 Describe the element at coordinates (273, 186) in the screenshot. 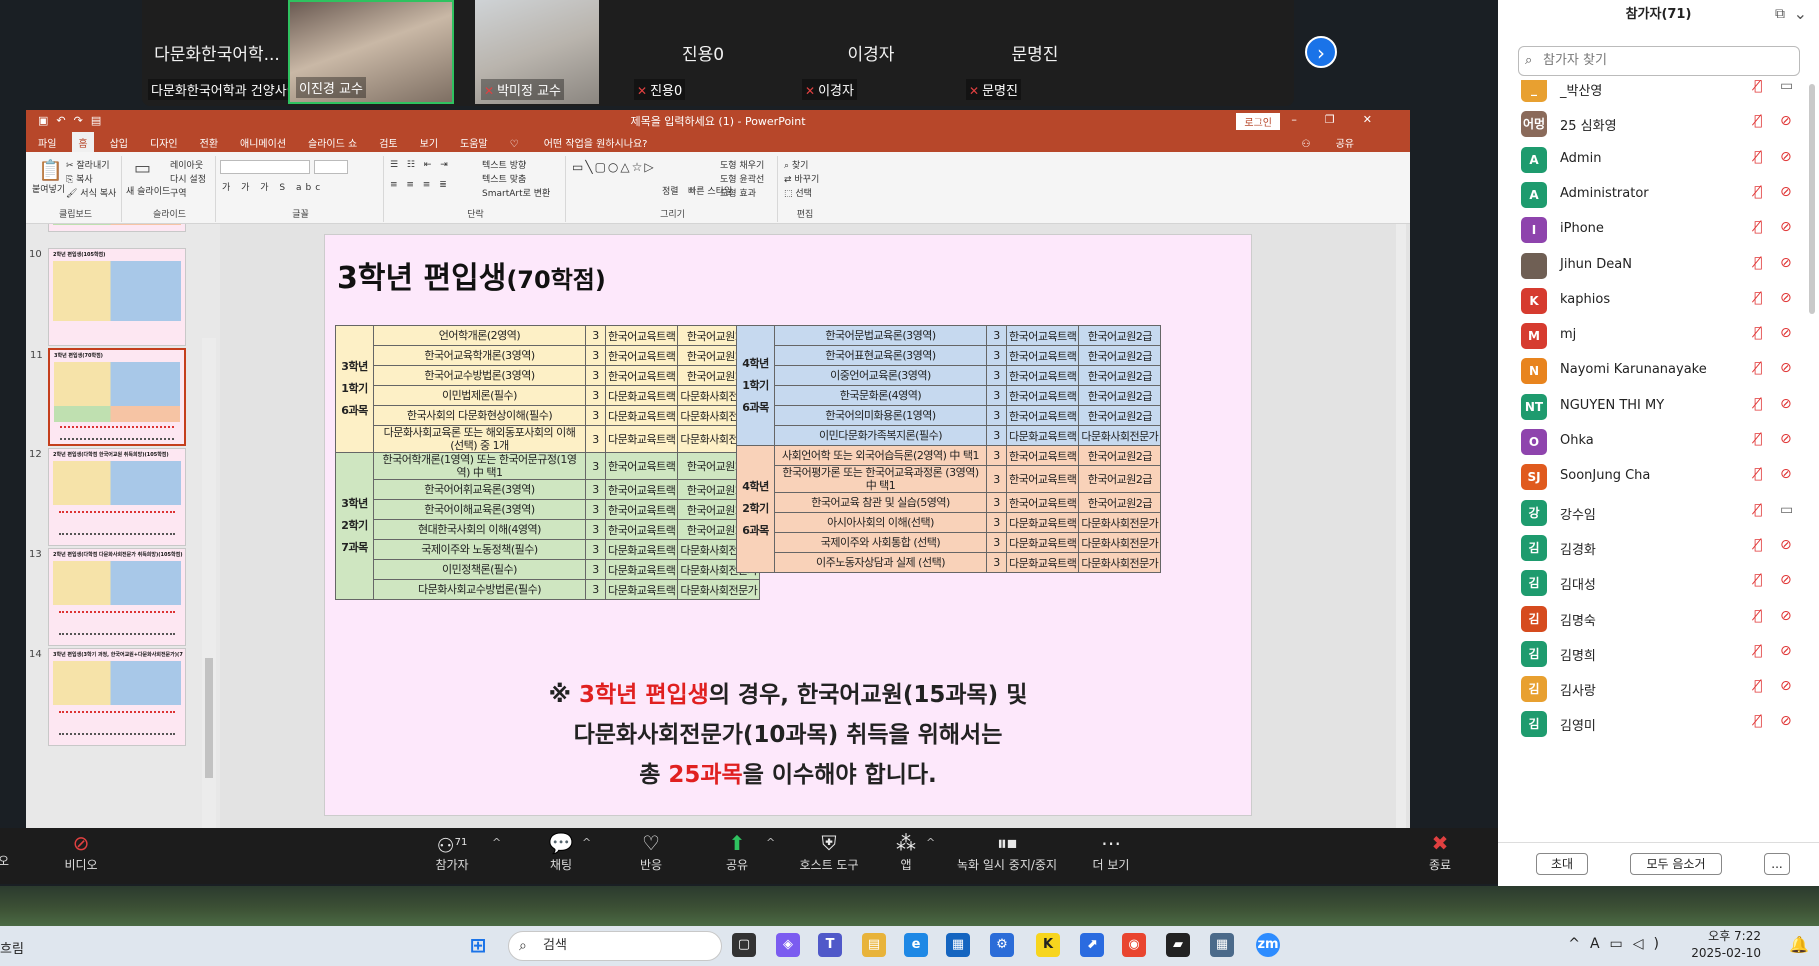

I see `font-format-buttons: 가 가 가 S abc` at that location.